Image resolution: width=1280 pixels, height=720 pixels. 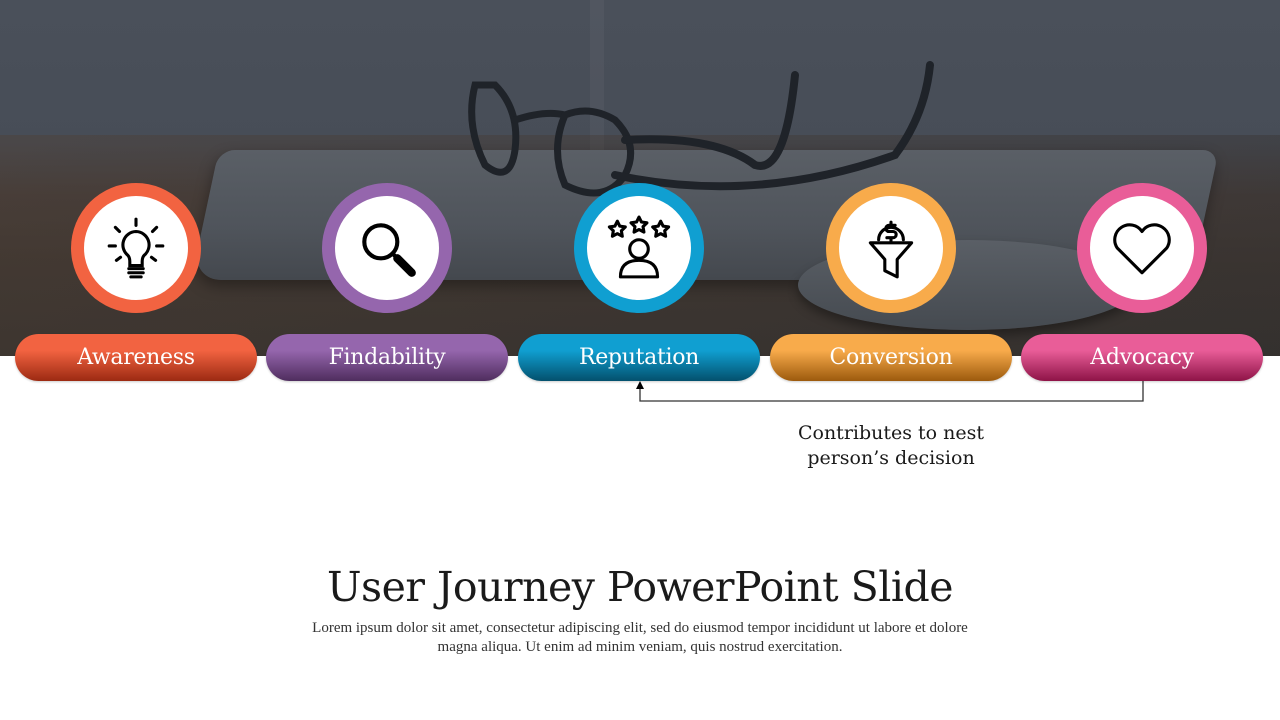 I want to click on heart-icon, so click(x=1142, y=249).